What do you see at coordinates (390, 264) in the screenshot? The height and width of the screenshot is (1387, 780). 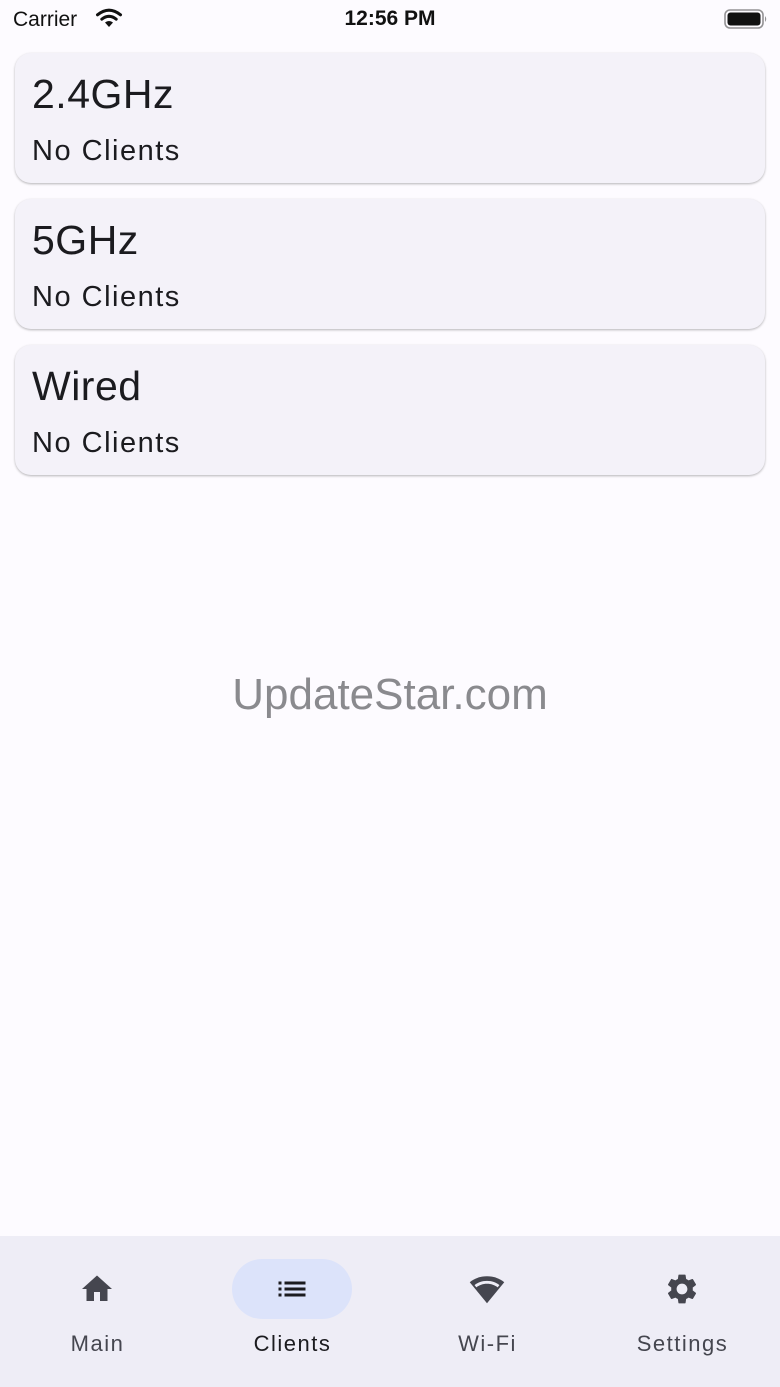 I see `band-card-5ghz: 5GHz No Clients` at bounding box center [390, 264].